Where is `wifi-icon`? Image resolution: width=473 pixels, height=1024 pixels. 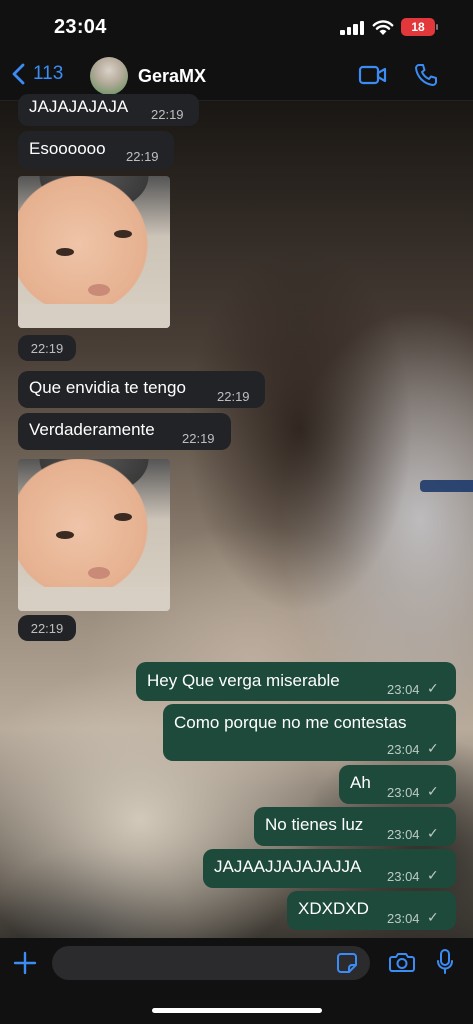
wifi-icon is located at coordinates (383, 27).